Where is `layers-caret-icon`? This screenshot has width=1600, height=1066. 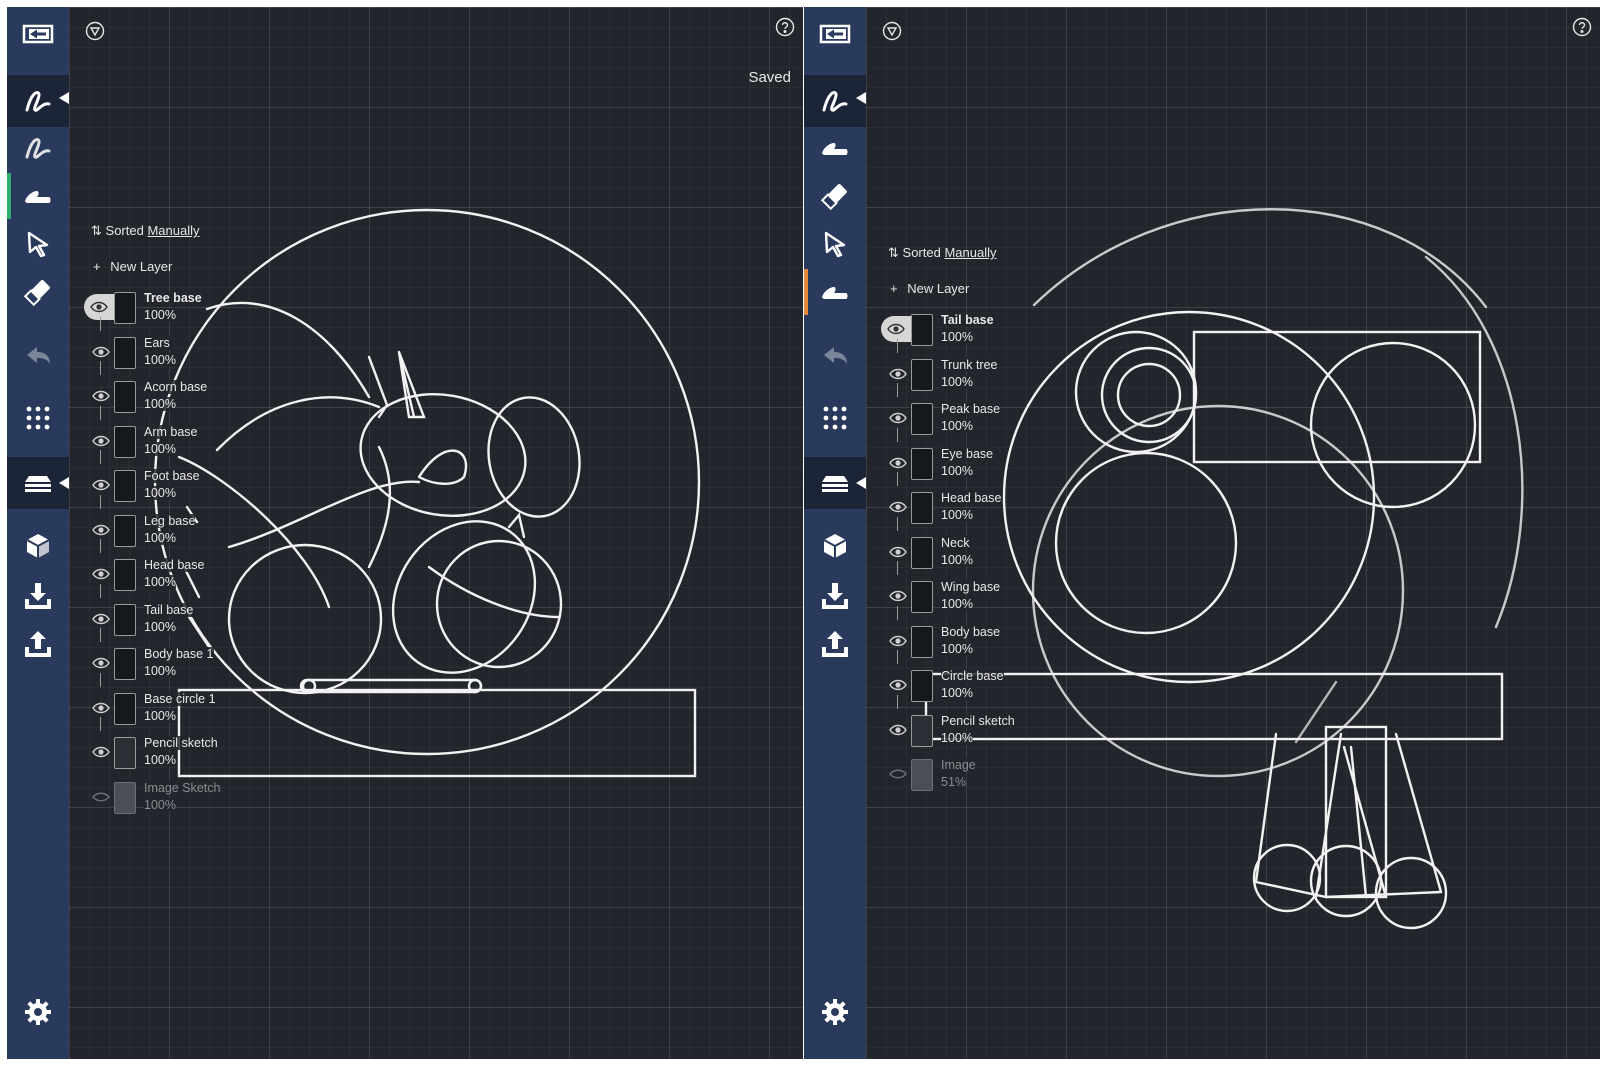
layers-caret-icon is located at coordinates (64, 483).